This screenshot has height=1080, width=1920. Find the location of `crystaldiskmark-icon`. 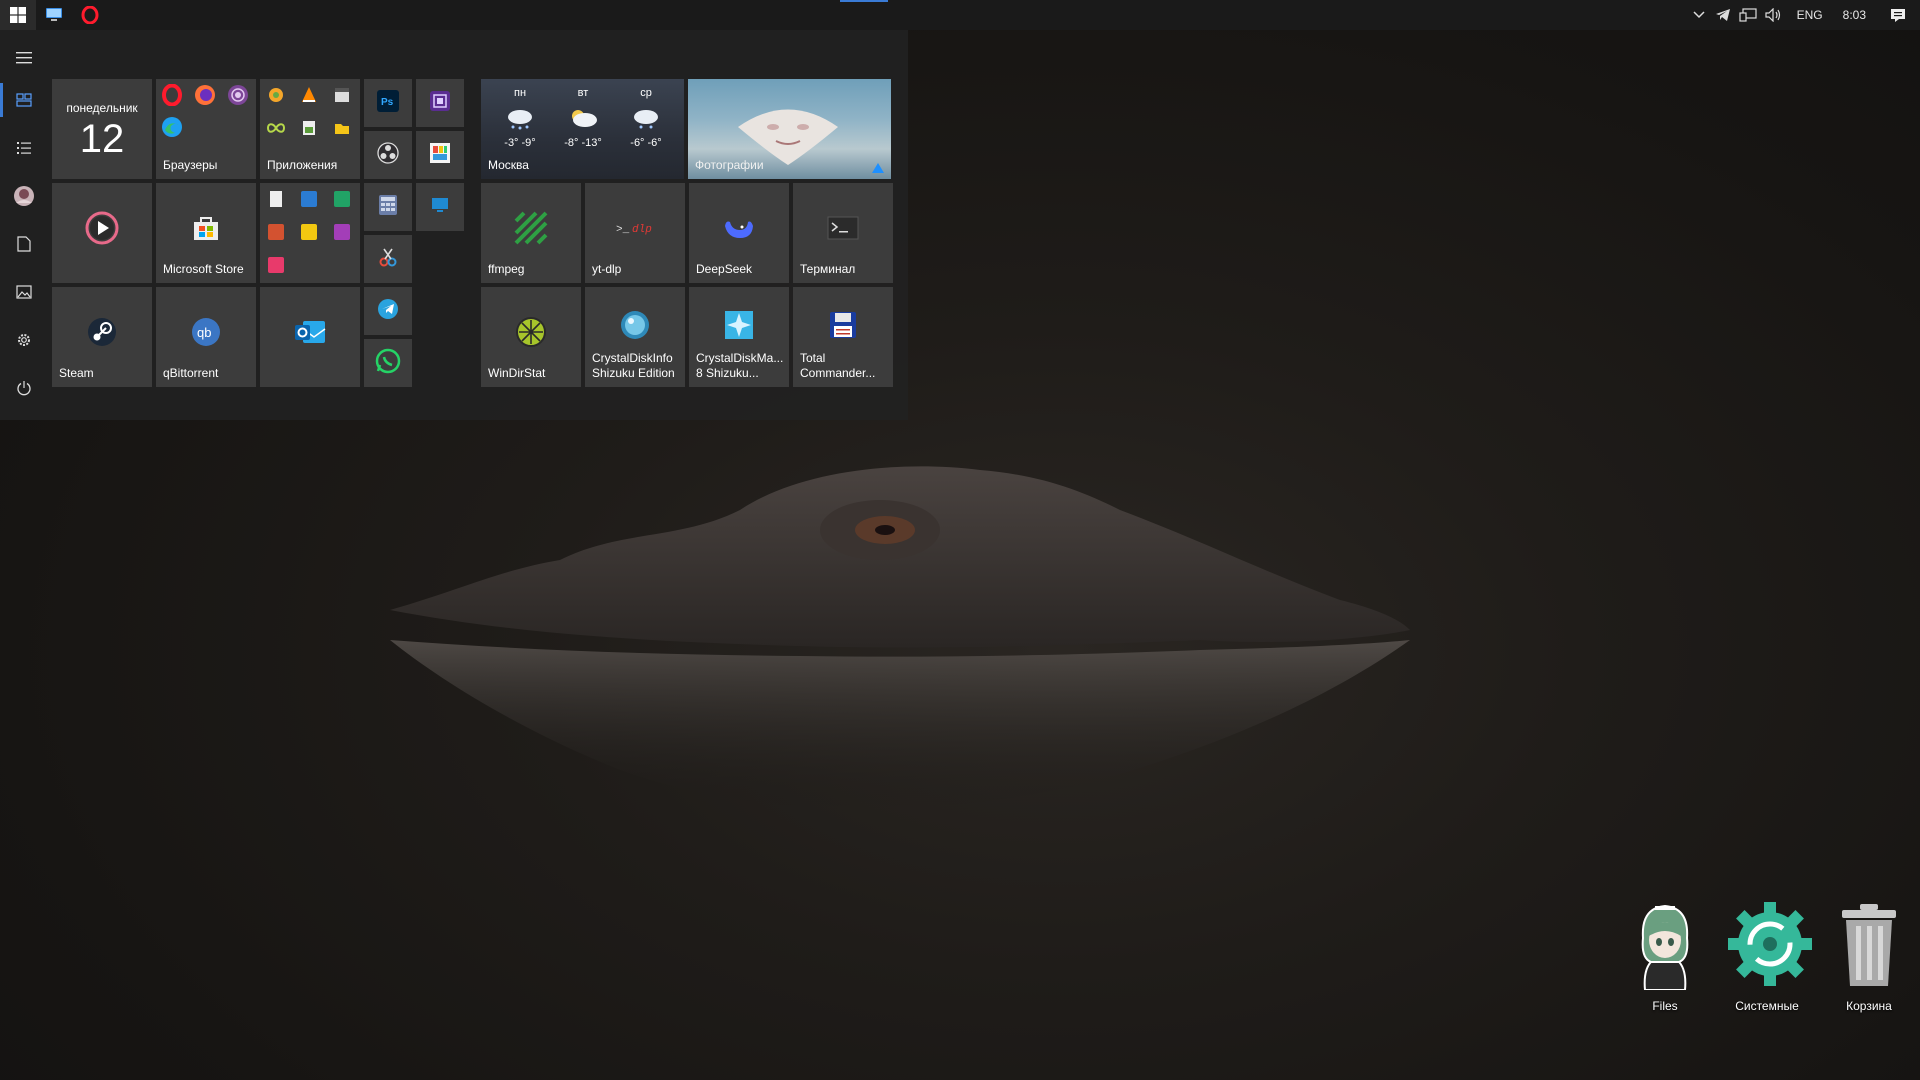

crystaldiskmark-icon is located at coordinates (739, 325).